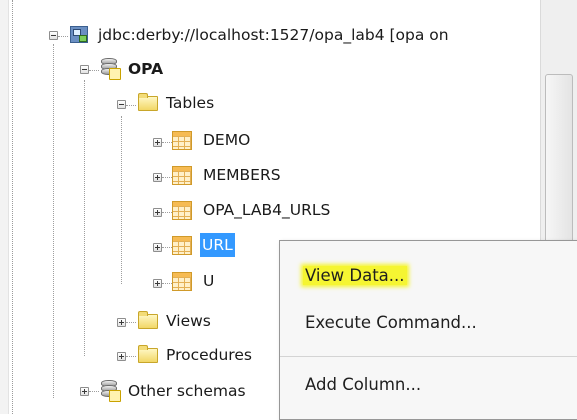 Image resolution: width=577 pixels, height=420 pixels. Describe the element at coordinates (208, 281) in the screenshot. I see `tree-node-table: U` at that location.